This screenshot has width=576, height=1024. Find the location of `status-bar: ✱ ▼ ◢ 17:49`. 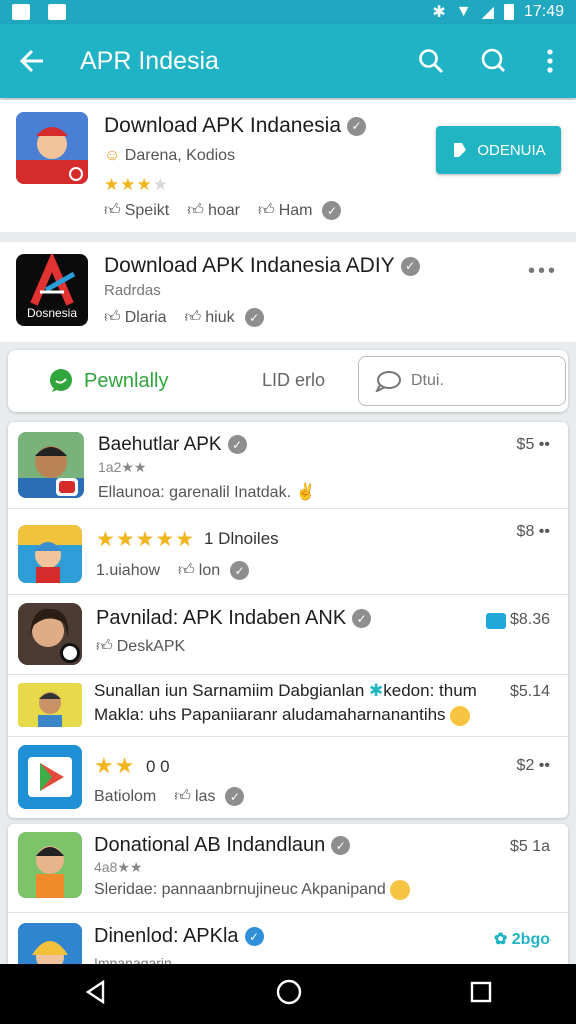

status-bar: ✱ ▼ ◢ 17:49 is located at coordinates (288, 12).